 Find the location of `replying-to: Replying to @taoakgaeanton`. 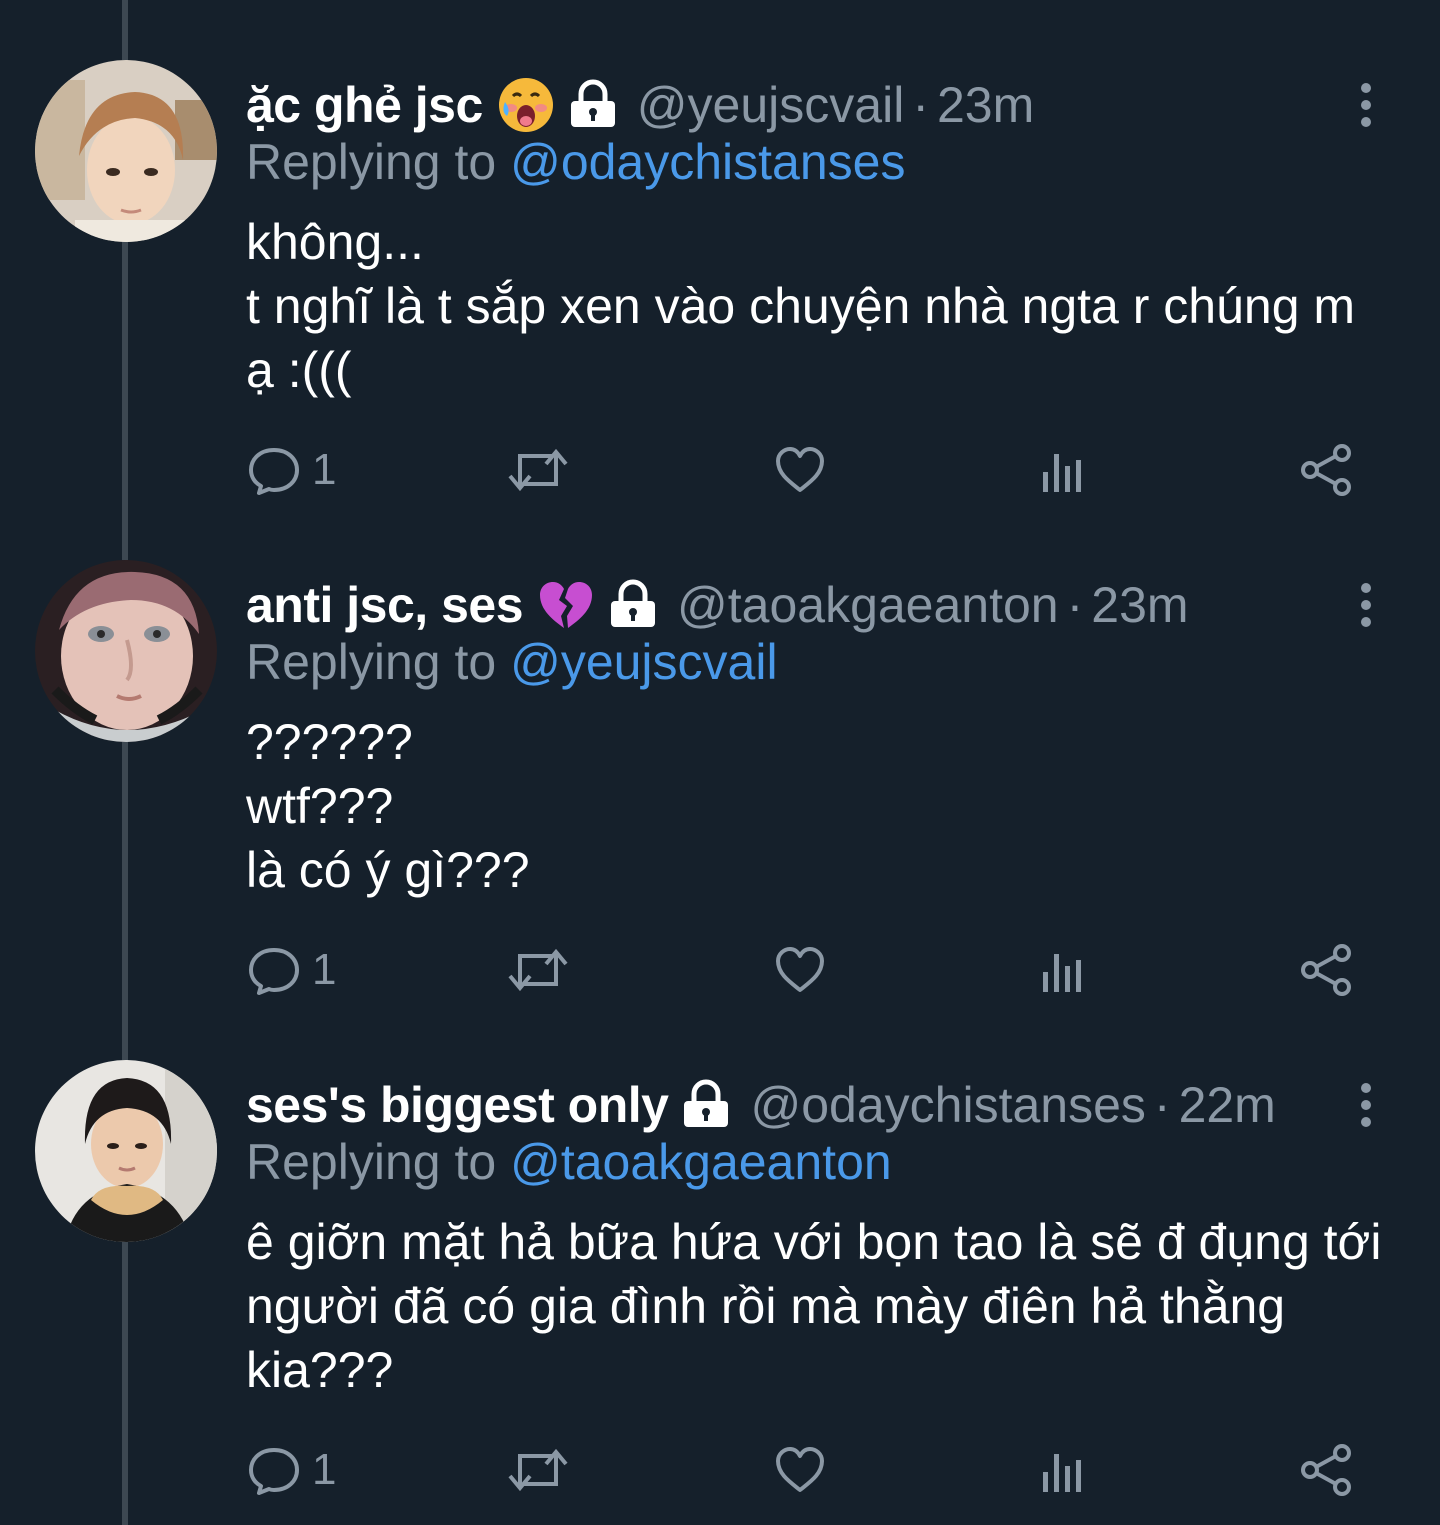

replying-to: Replying to @taoakgaeanton is located at coordinates (569, 1162).